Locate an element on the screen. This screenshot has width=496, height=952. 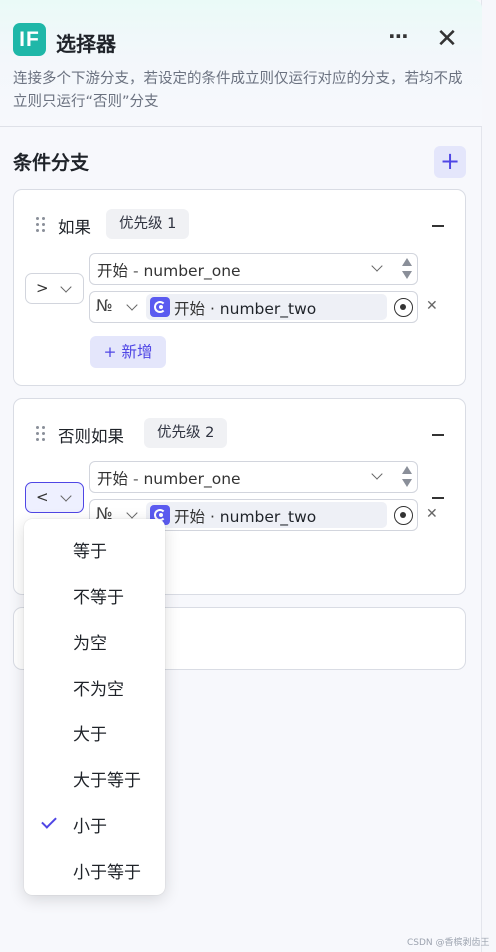
right-reference-field: № 开始 · number_two ✕ is located at coordinates (263, 307).